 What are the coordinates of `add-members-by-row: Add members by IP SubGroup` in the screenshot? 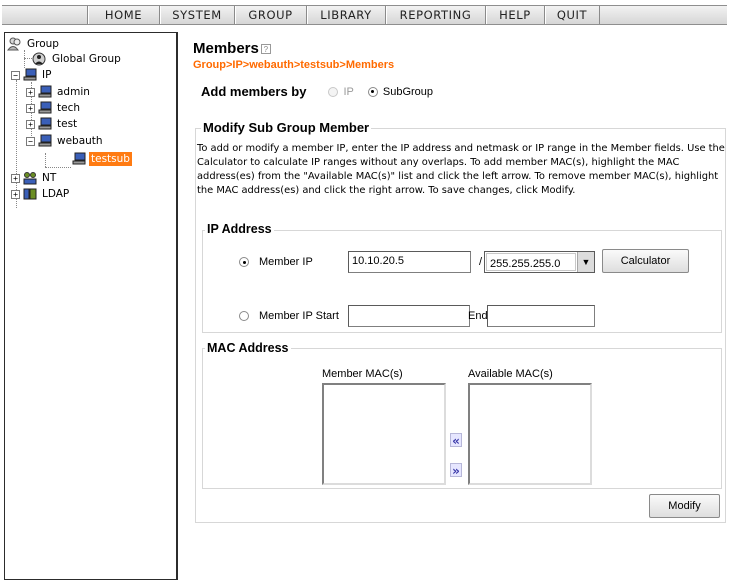 It's located at (317, 91).